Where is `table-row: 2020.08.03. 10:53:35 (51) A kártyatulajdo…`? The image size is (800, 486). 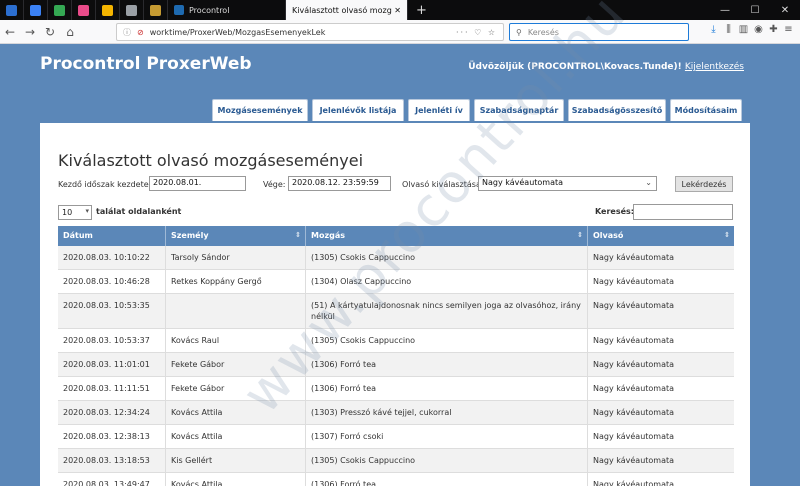
table-row: 2020.08.03. 10:53:35 (51) A kártyatulajdo… is located at coordinates (396, 311).